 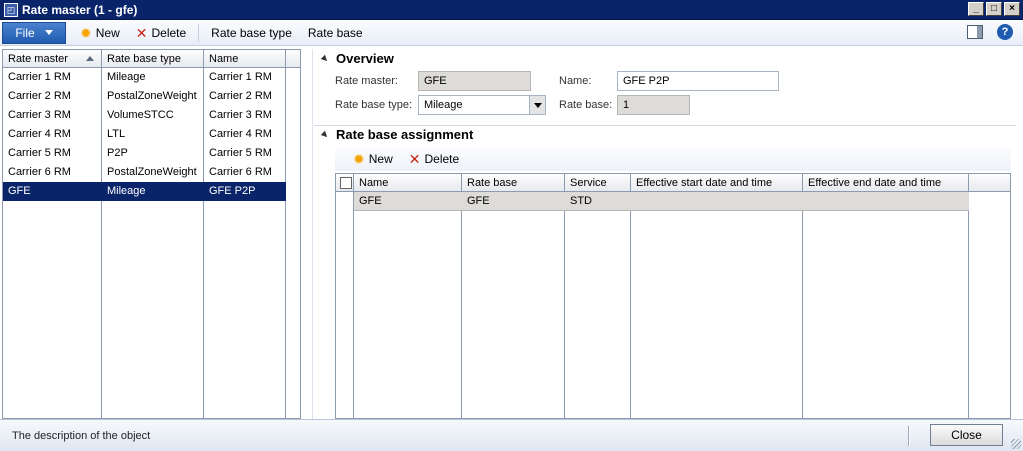 What do you see at coordinates (37, 115) in the screenshot?
I see `cell-rate-master: Carrier 3 RM` at bounding box center [37, 115].